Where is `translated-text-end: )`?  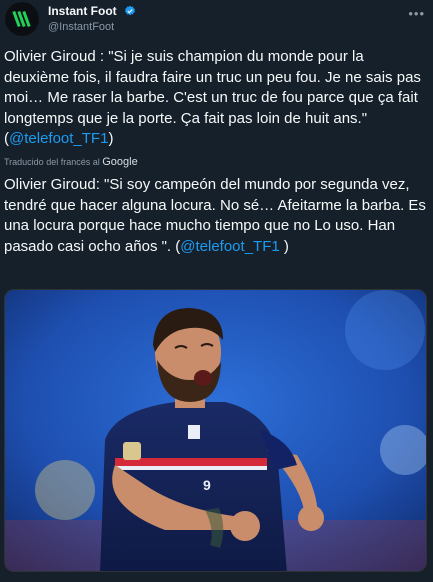 translated-text-end: ) is located at coordinates (284, 246).